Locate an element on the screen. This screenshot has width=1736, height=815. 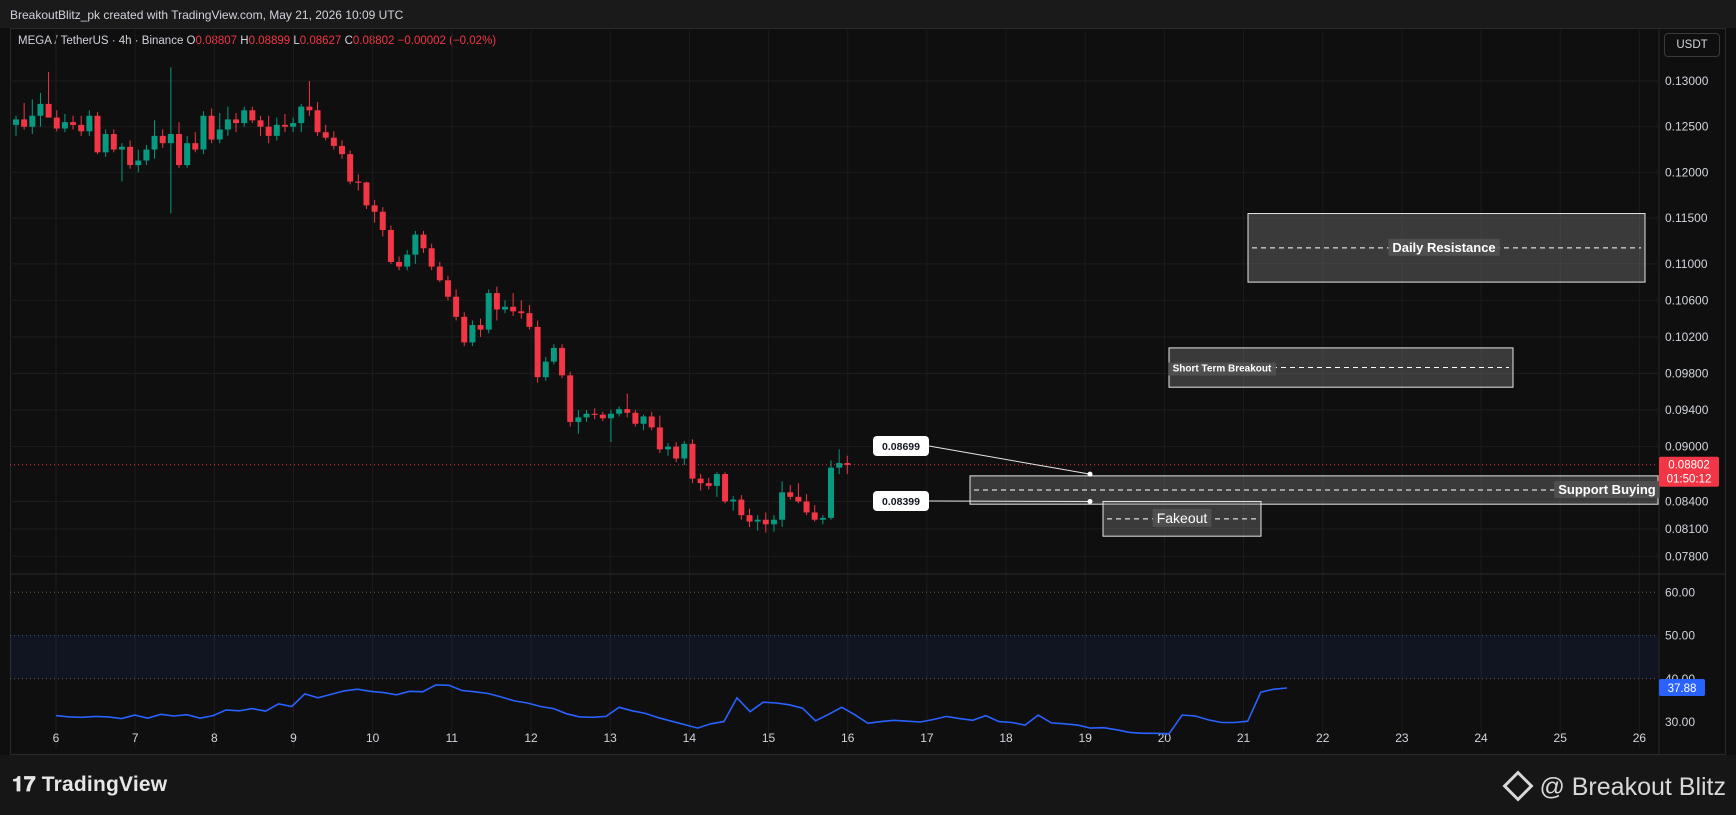
brand-text: @ Breakout Blitz is located at coordinates (1632, 787).